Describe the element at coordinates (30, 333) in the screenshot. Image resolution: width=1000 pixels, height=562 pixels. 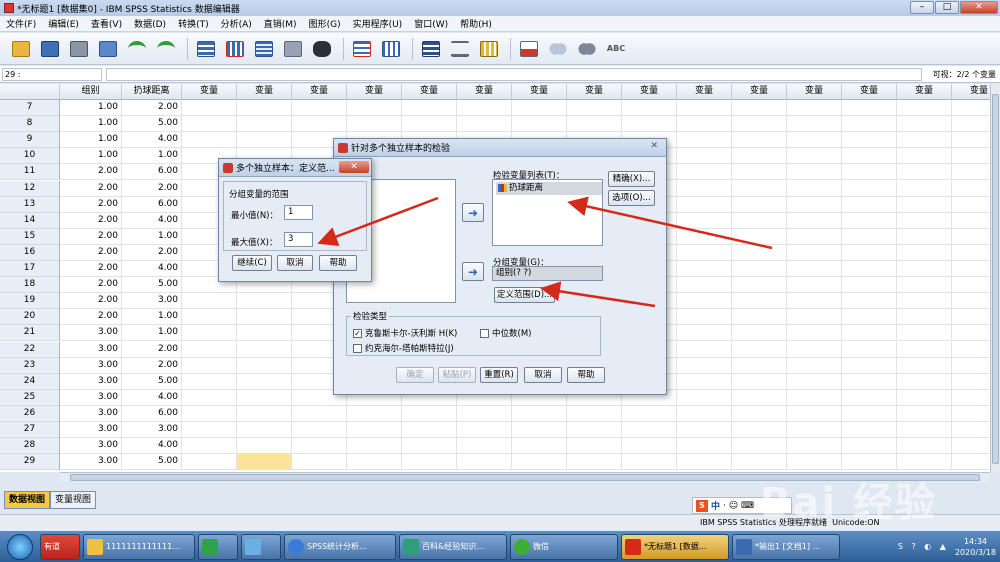
I see `row-number: 21` at that location.